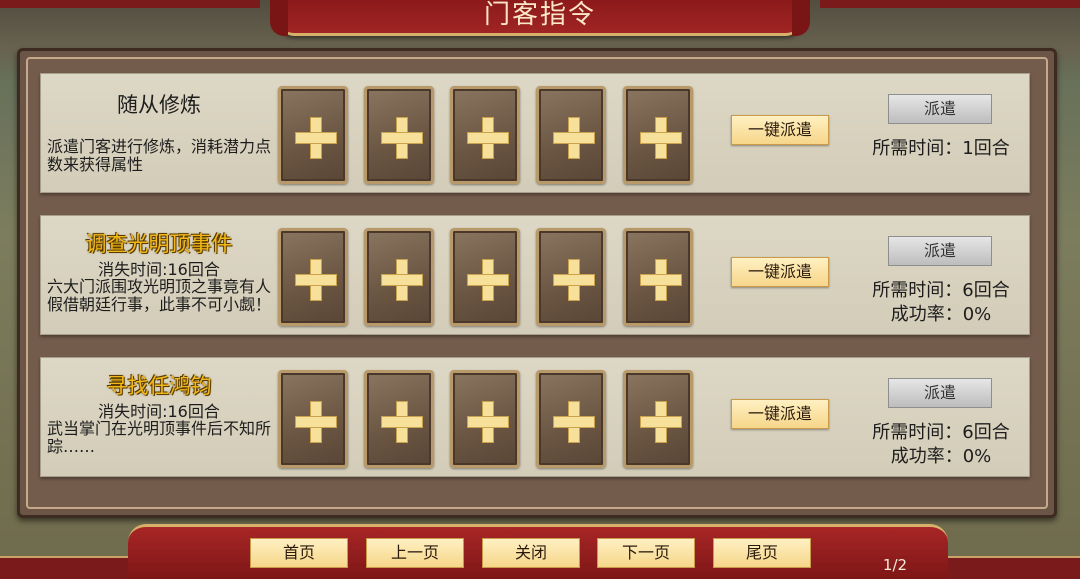  I want to click on title-bar: 门客指令, so click(540, 18).